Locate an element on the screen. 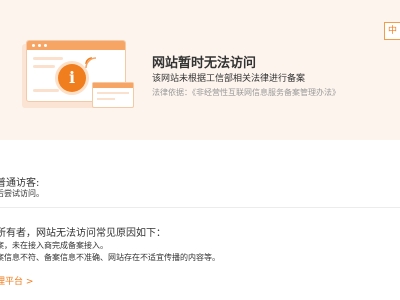 The width and height of the screenshot is (400, 300). mini-card-bar is located at coordinates (113, 85).